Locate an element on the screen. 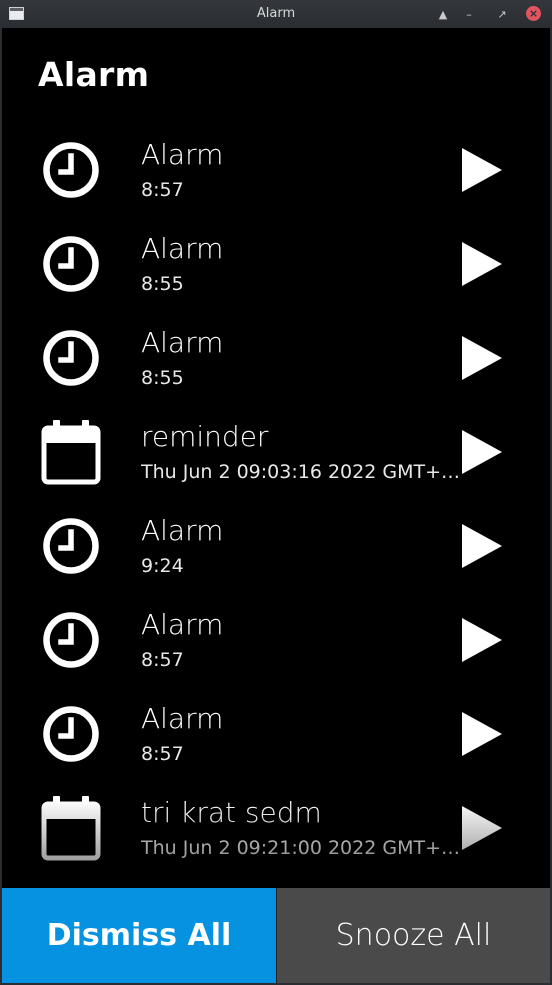 This screenshot has width=552, height=985. maximize-icon: ↗ is located at coordinates (502, 14).